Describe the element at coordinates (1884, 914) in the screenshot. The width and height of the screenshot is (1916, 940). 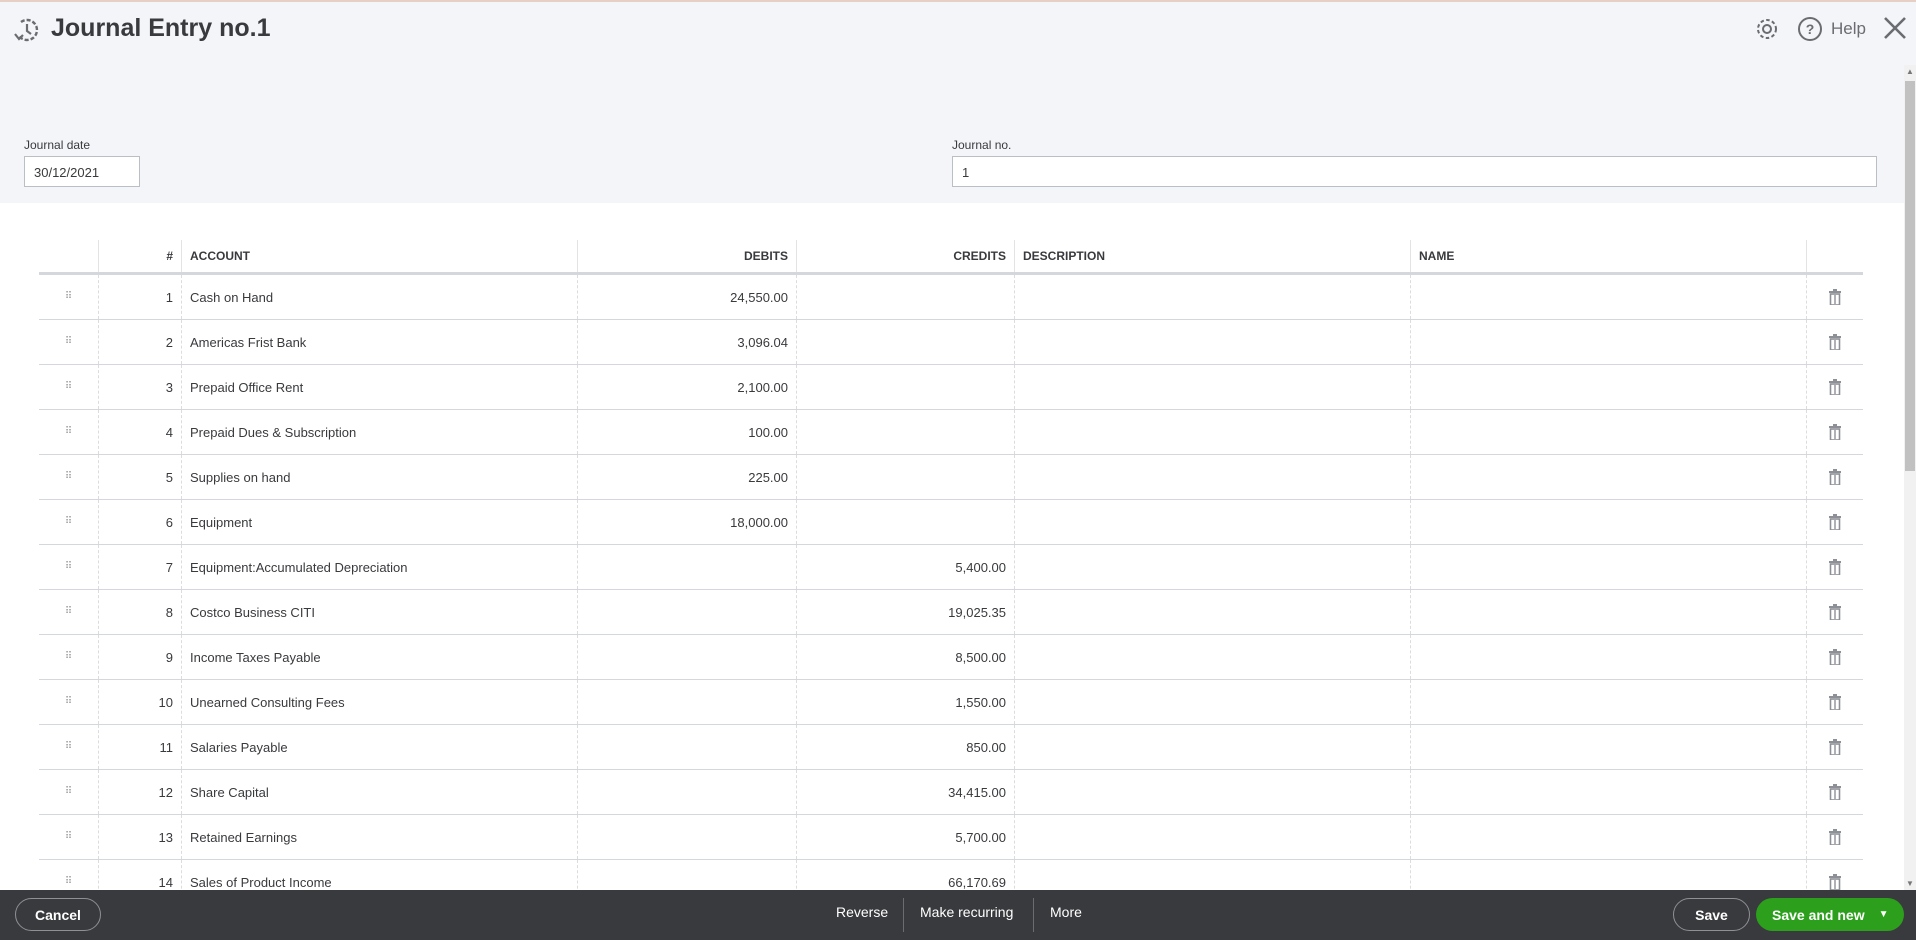
I see `chevron-down-icon: ▼` at that location.